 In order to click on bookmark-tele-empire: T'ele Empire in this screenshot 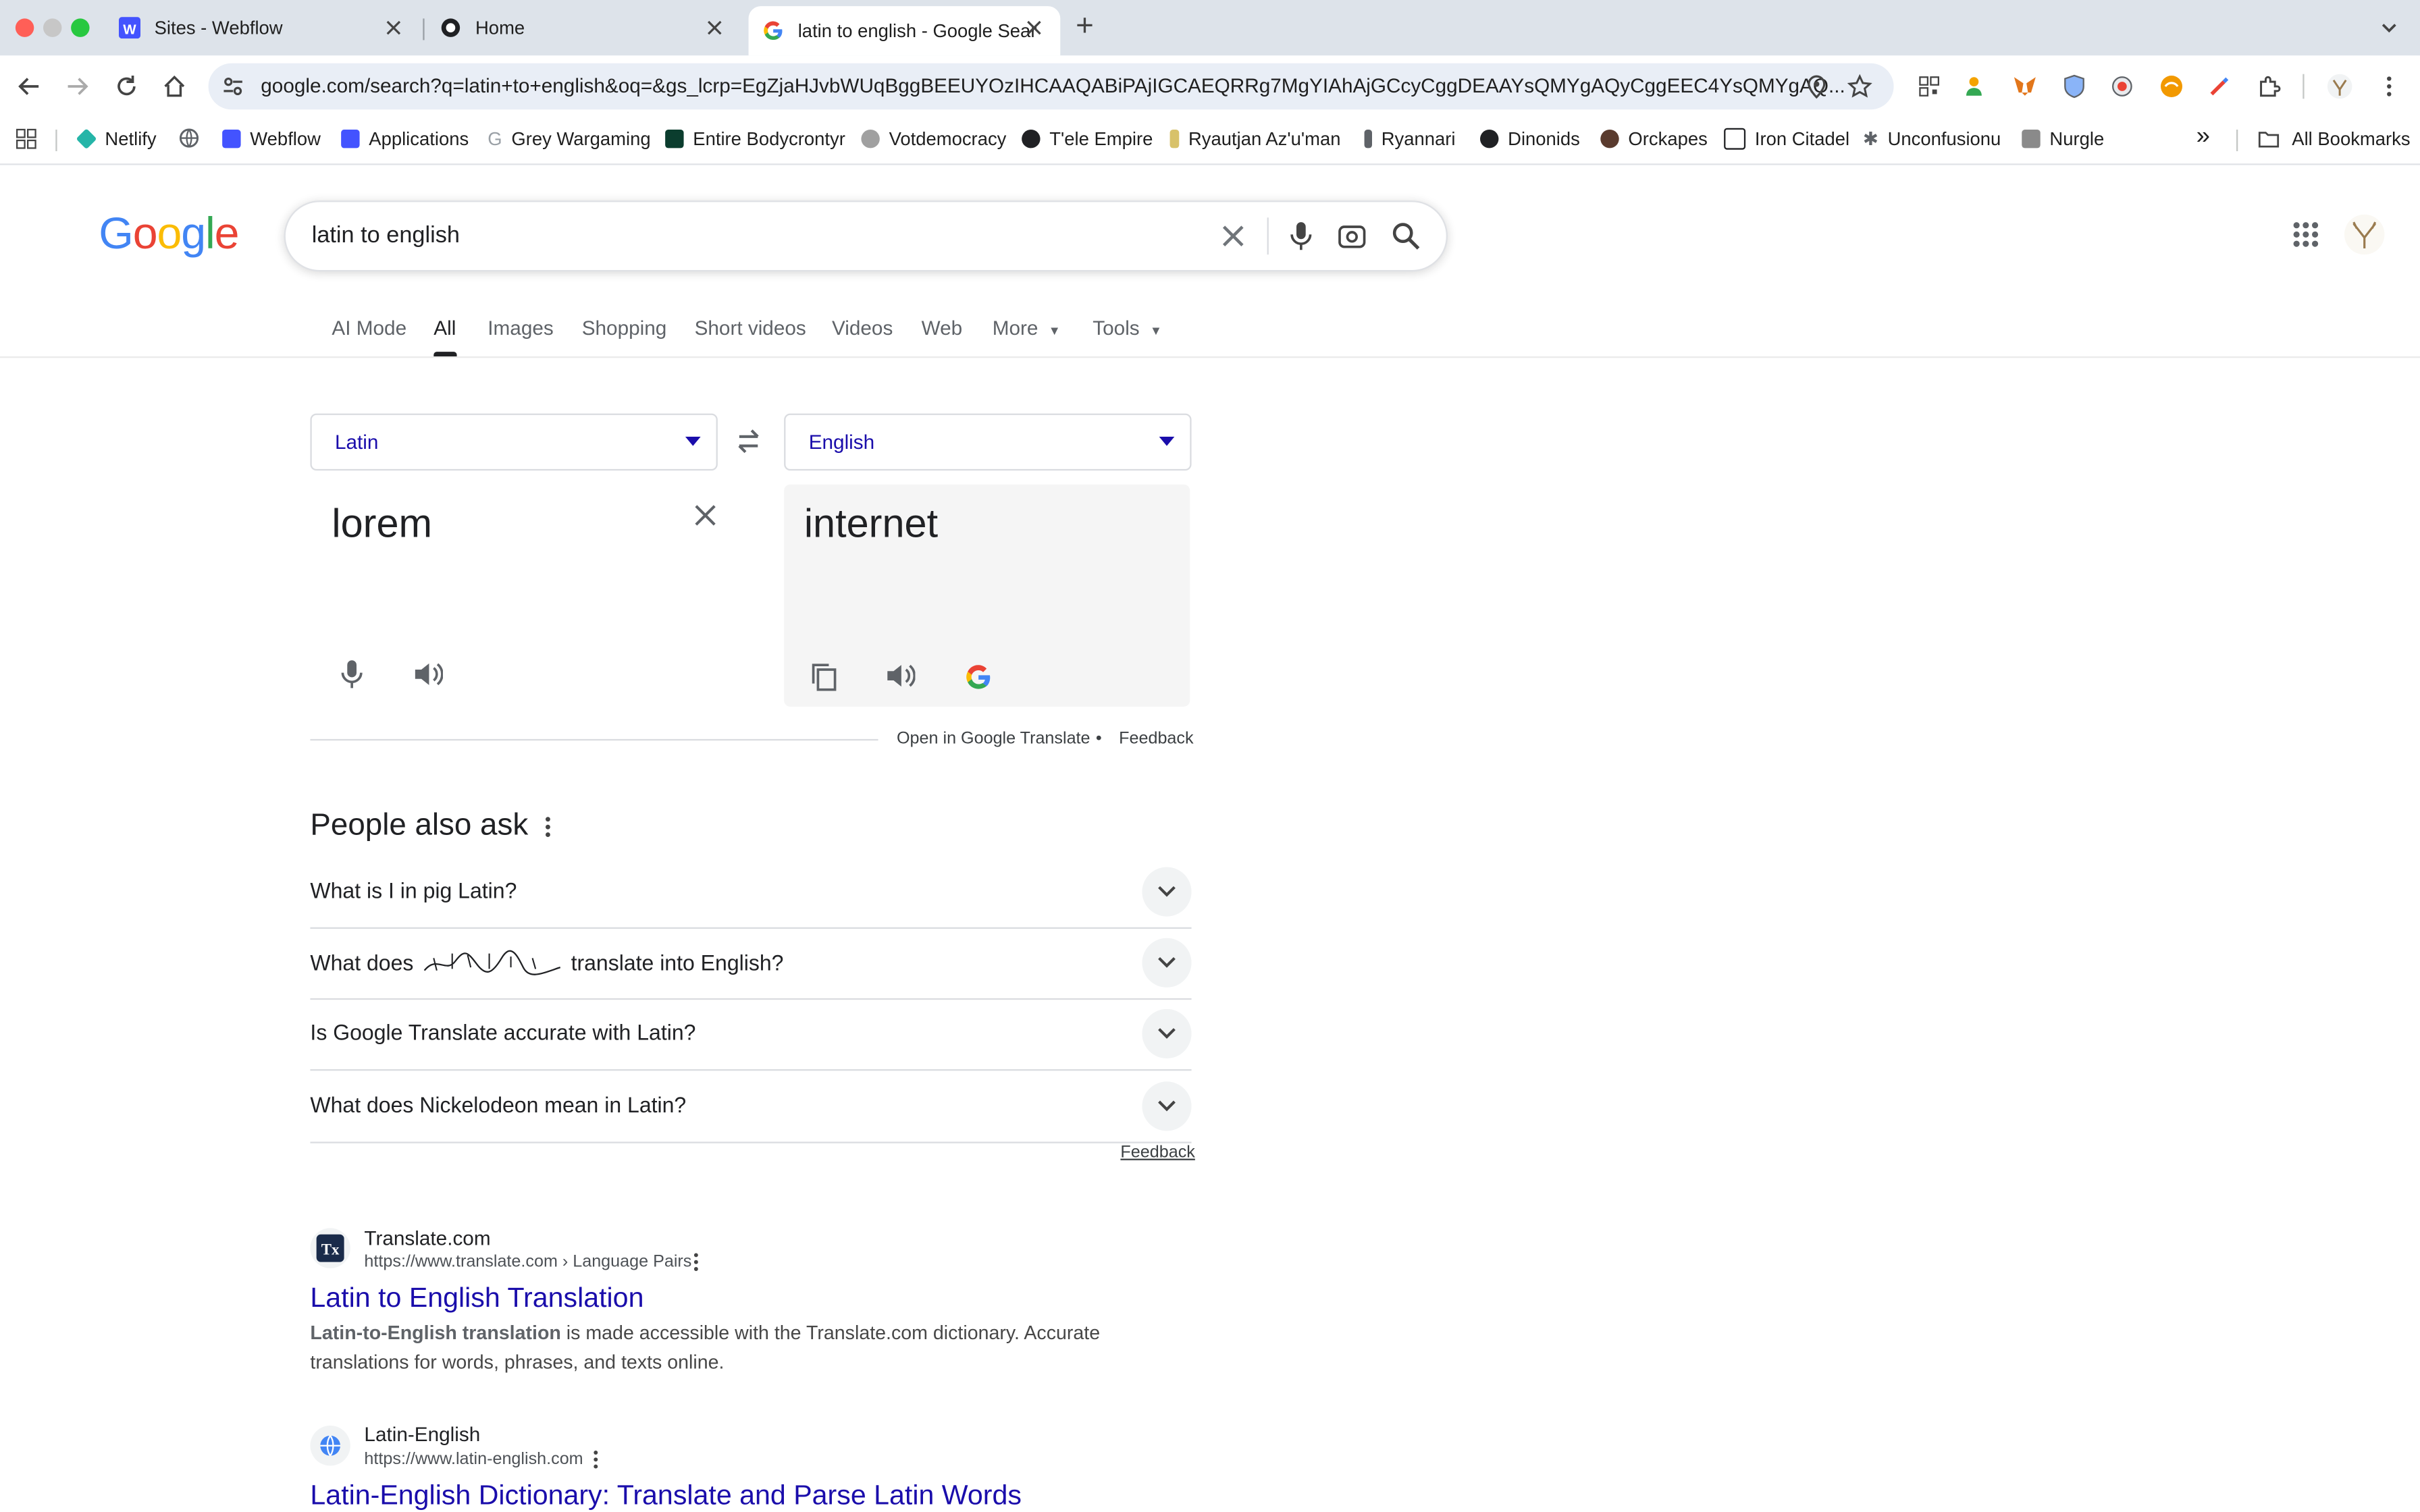, I will do `click(1087, 139)`.